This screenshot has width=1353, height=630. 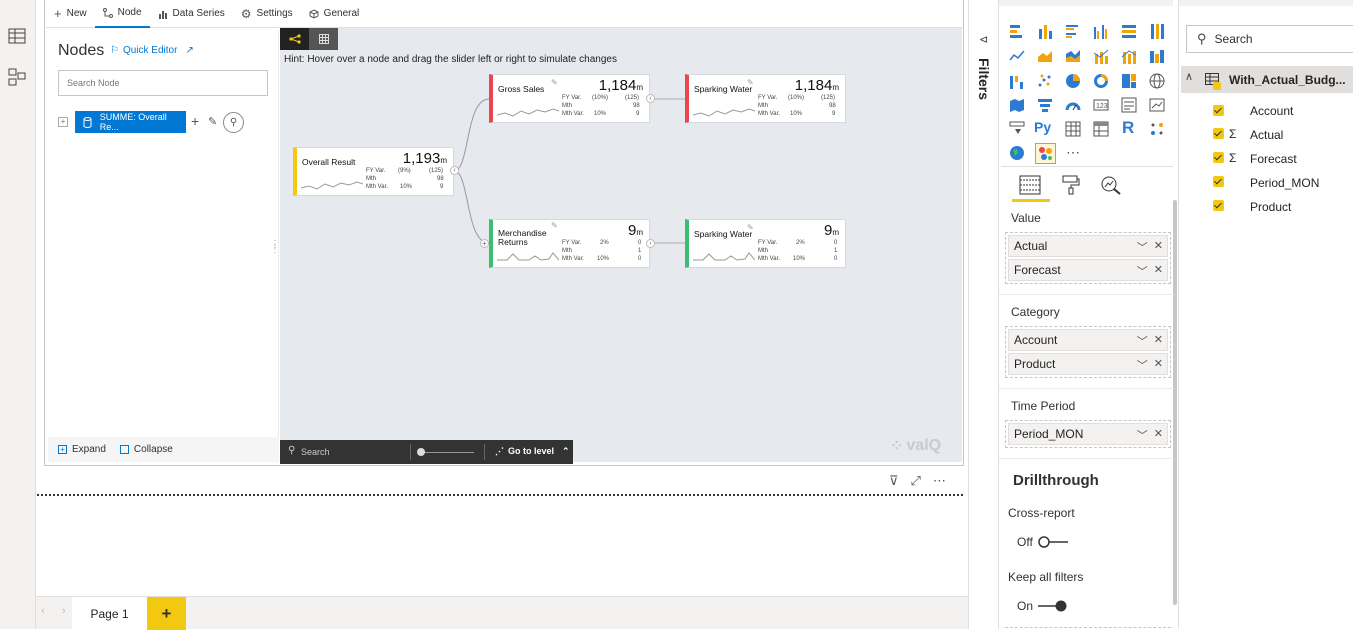 What do you see at coordinates (17, 36) in the screenshot?
I see `data-view-icon` at bounding box center [17, 36].